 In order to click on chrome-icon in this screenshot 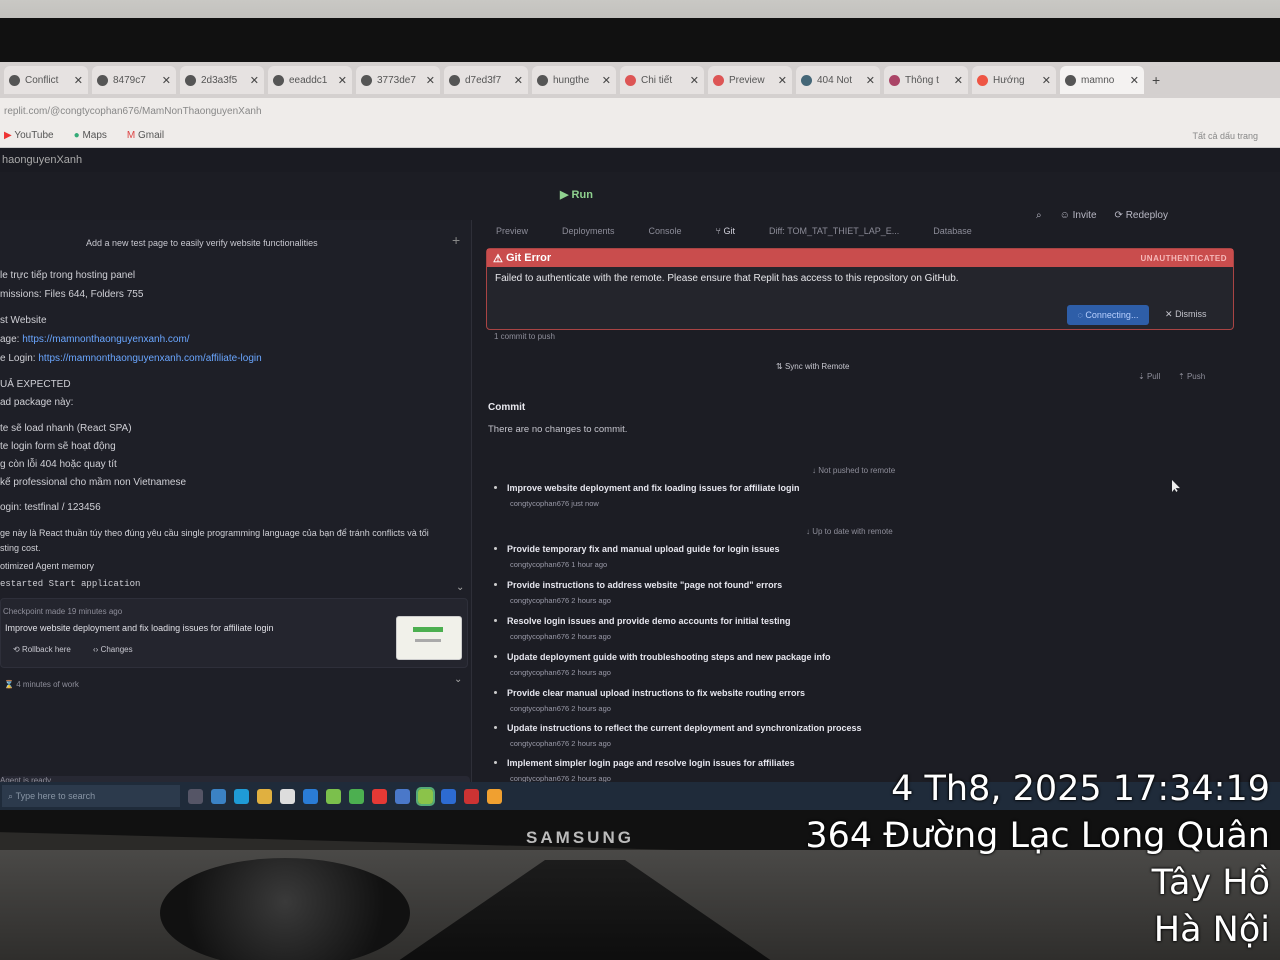, I will do `click(425, 796)`.